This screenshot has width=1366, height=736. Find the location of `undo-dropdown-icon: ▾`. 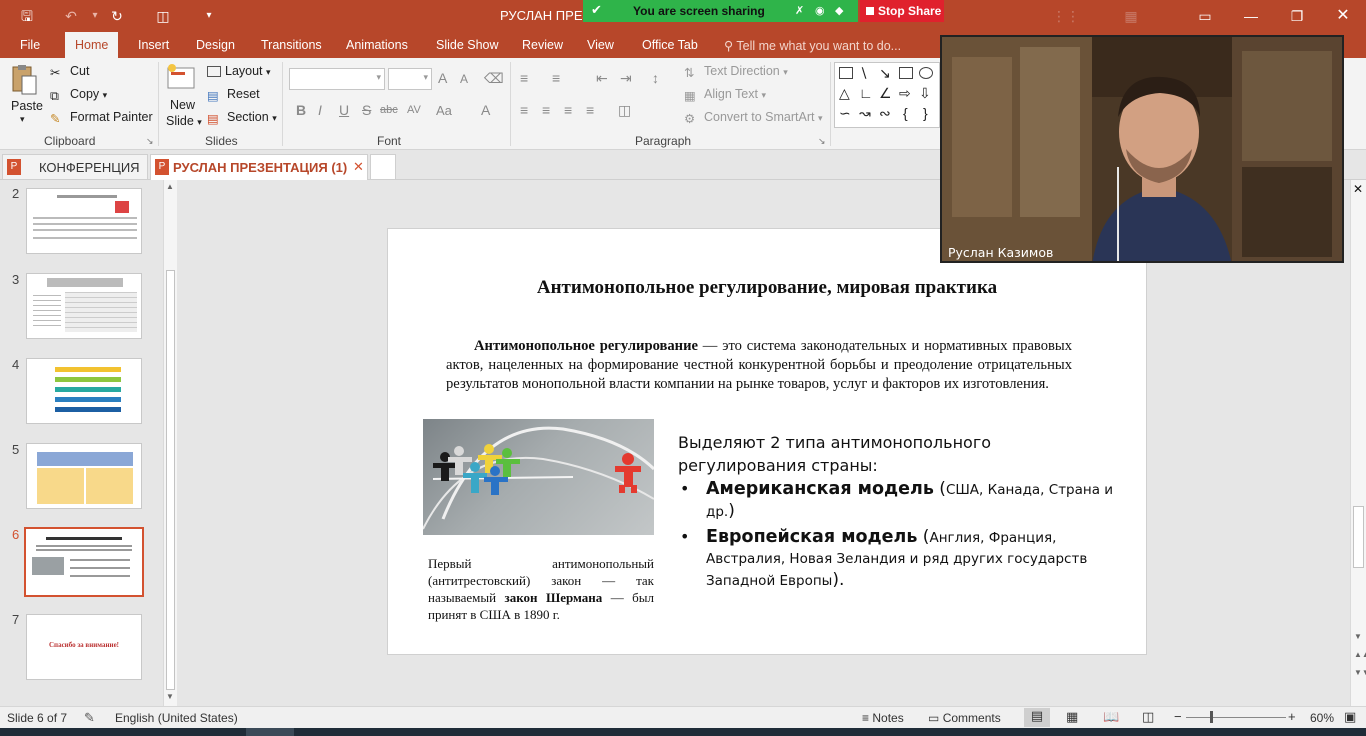

undo-dropdown-icon: ▾ is located at coordinates (95, 16).